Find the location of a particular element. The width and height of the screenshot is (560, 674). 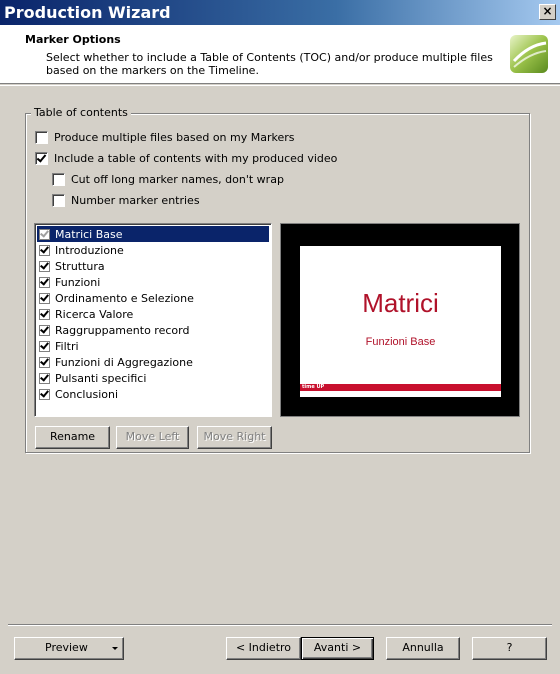

rename-button: Rename is located at coordinates (72, 437).